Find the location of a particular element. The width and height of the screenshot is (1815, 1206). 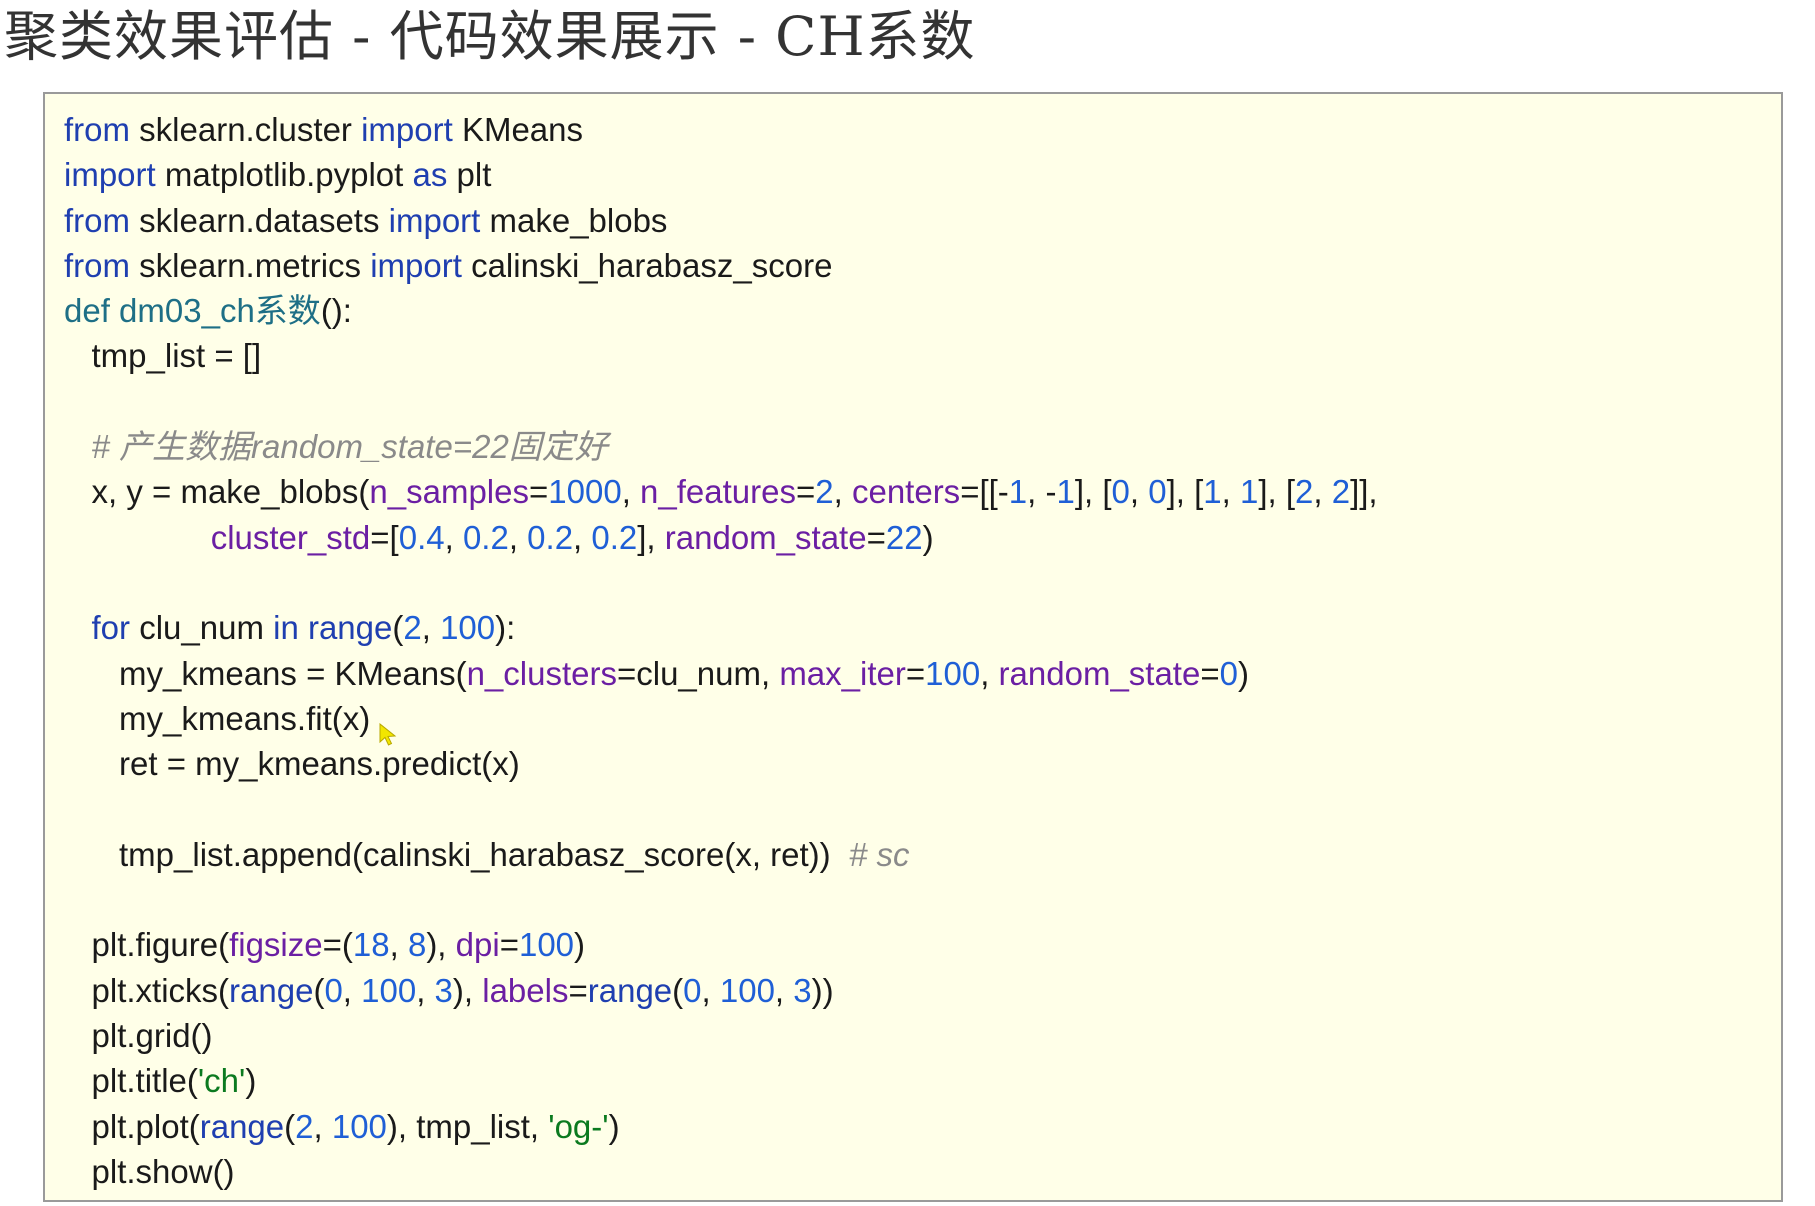

code-line: from sklearn.datasets import make_blobs is located at coordinates (922, 220).